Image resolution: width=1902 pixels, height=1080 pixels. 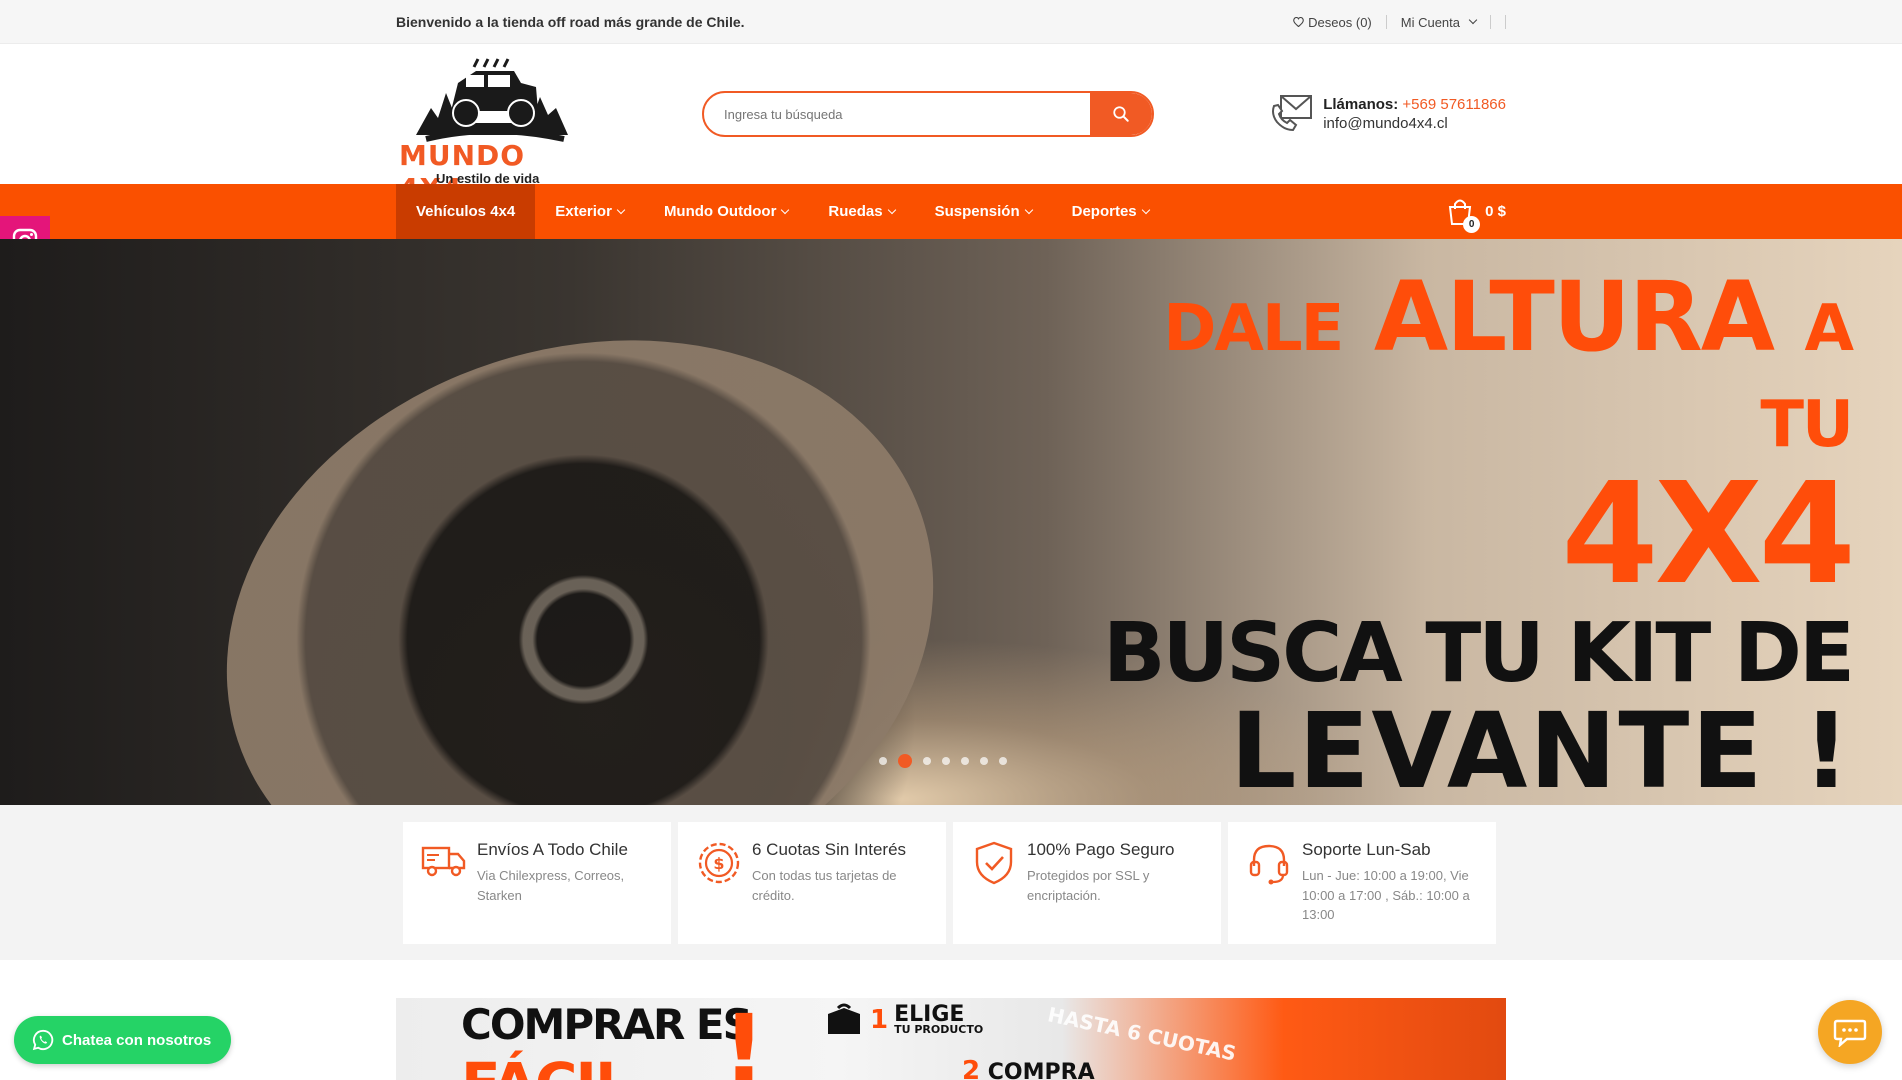 What do you see at coordinates (903, 1020) in the screenshot?
I see `banner-step1: 1 ELIGE TU PRODUCTO` at bounding box center [903, 1020].